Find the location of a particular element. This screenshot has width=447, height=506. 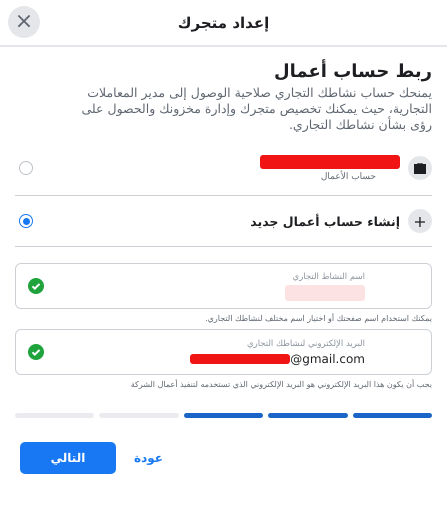

create-account-label: إنشاء حساب أعمال جديد is located at coordinates (324, 221).